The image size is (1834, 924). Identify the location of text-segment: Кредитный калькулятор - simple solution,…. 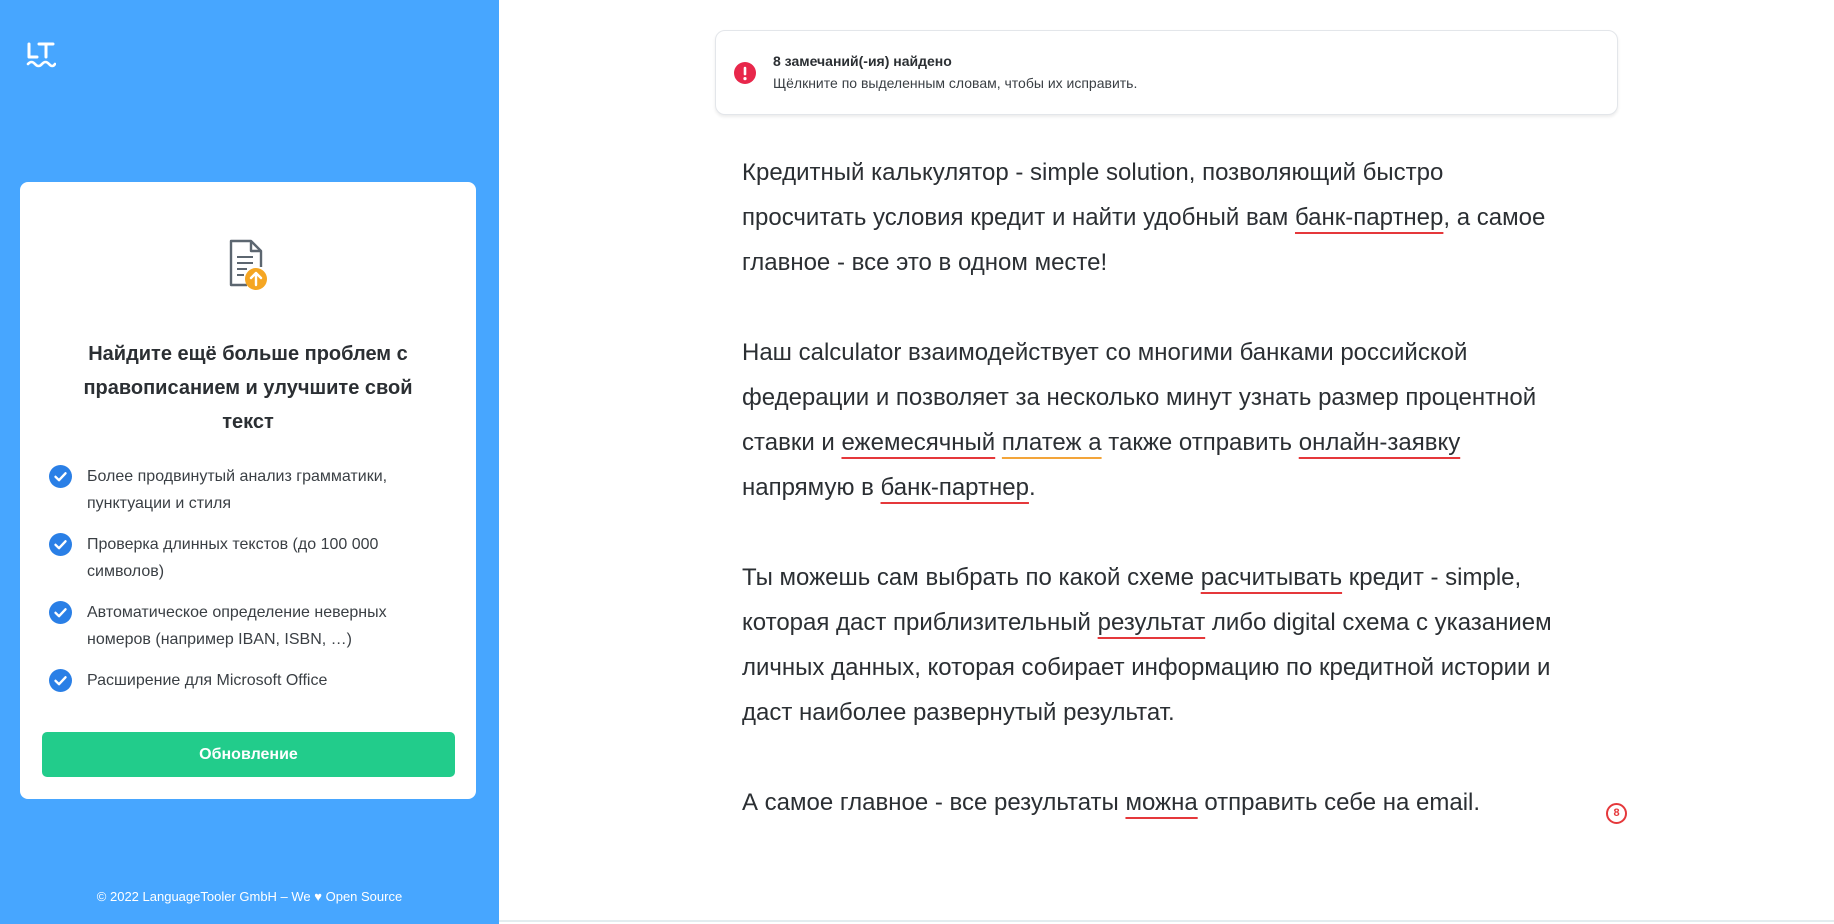
(1093, 172).